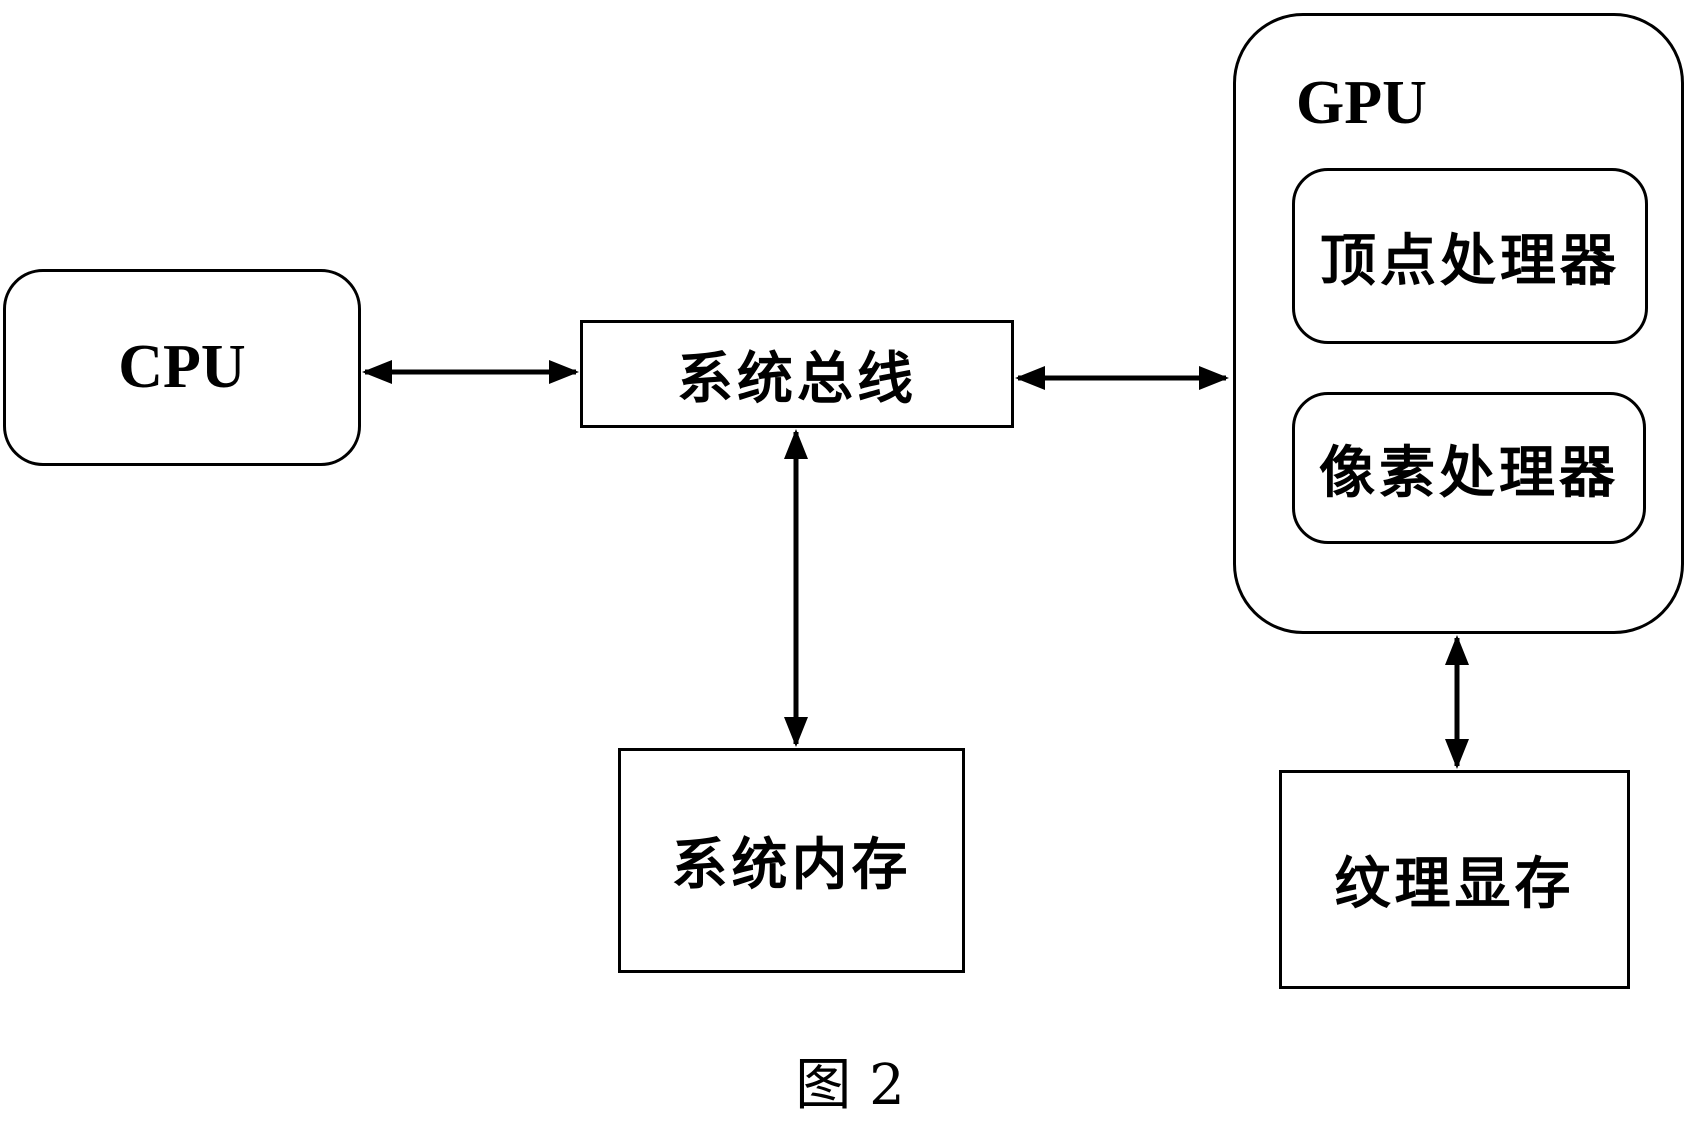 The width and height of the screenshot is (1700, 1121). I want to click on system-bus-label: 系统总线, so click(797, 379).